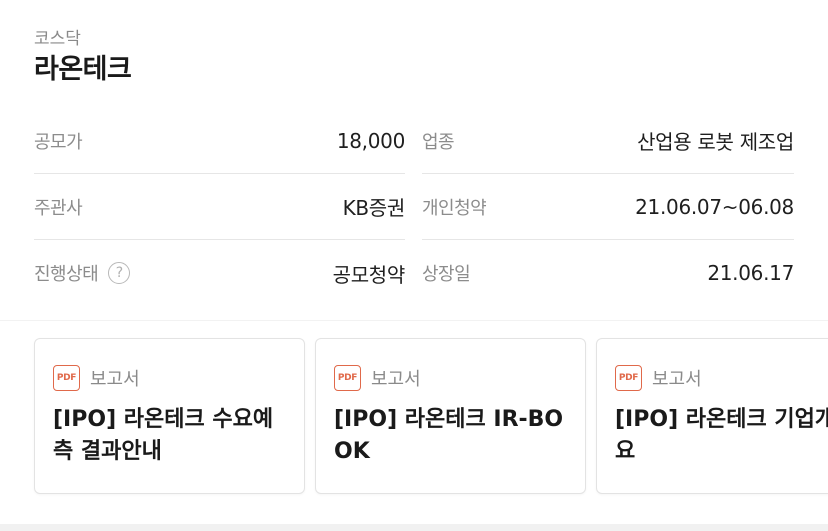 This screenshot has width=828, height=531. Describe the element at coordinates (369, 274) in the screenshot. I see `status-value: 공모청약` at that location.